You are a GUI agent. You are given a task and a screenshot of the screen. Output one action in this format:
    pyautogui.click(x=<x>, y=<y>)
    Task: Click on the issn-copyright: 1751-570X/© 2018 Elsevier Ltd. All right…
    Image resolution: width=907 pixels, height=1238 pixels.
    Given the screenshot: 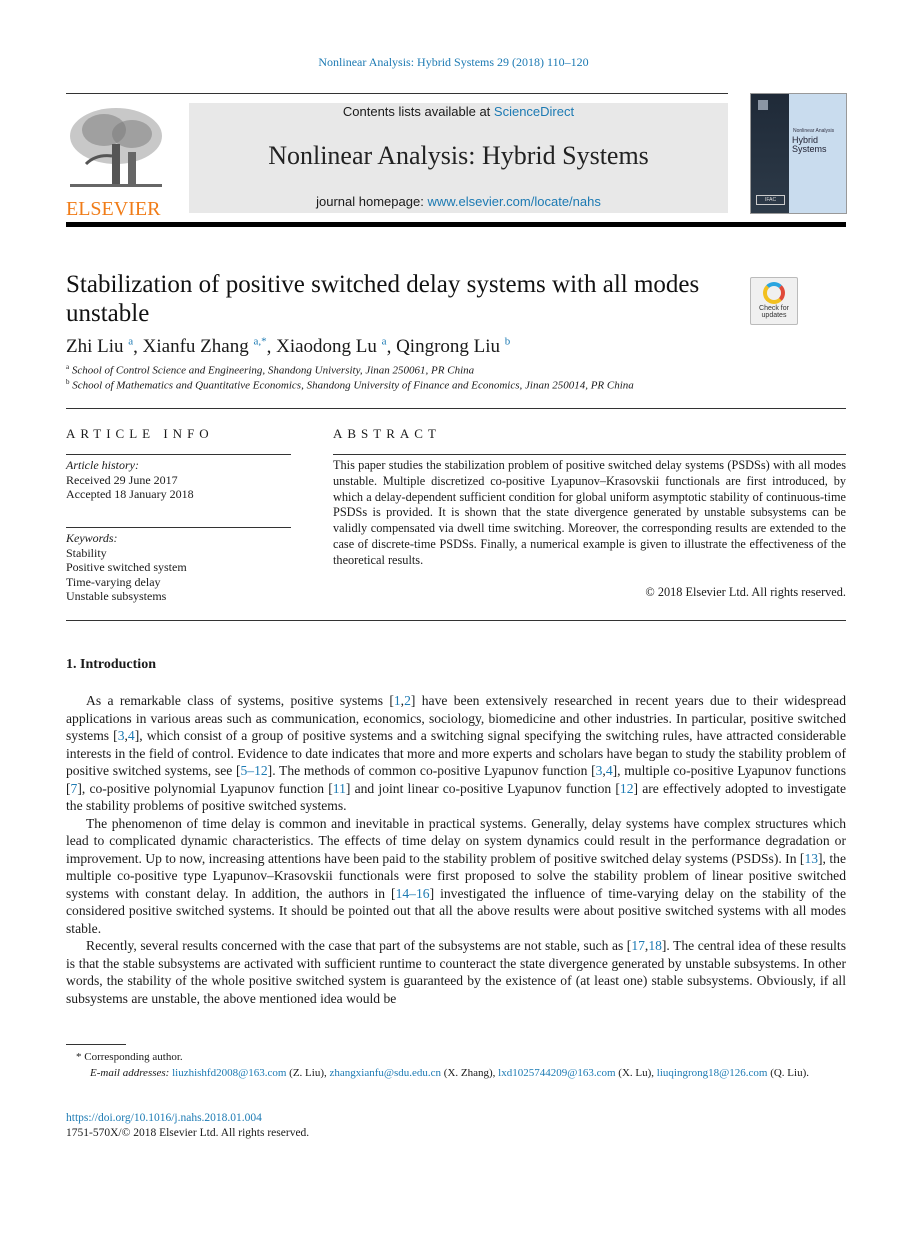 What is the action you would take?
    pyautogui.click(x=188, y=1133)
    